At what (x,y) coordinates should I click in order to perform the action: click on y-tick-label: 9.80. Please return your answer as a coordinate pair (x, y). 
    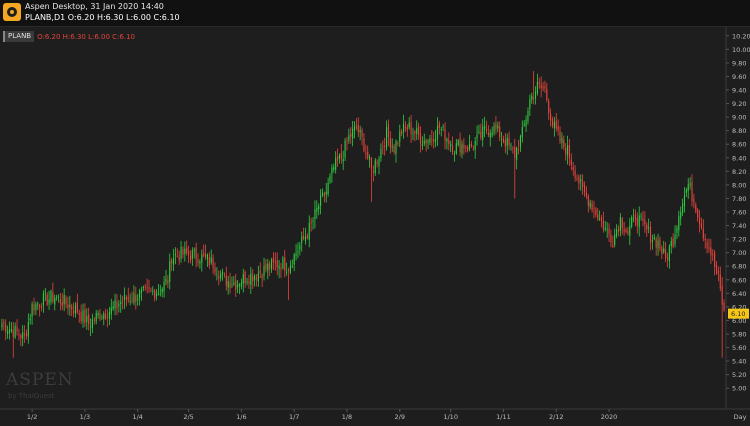
    Looking at the image, I should click on (739, 63).